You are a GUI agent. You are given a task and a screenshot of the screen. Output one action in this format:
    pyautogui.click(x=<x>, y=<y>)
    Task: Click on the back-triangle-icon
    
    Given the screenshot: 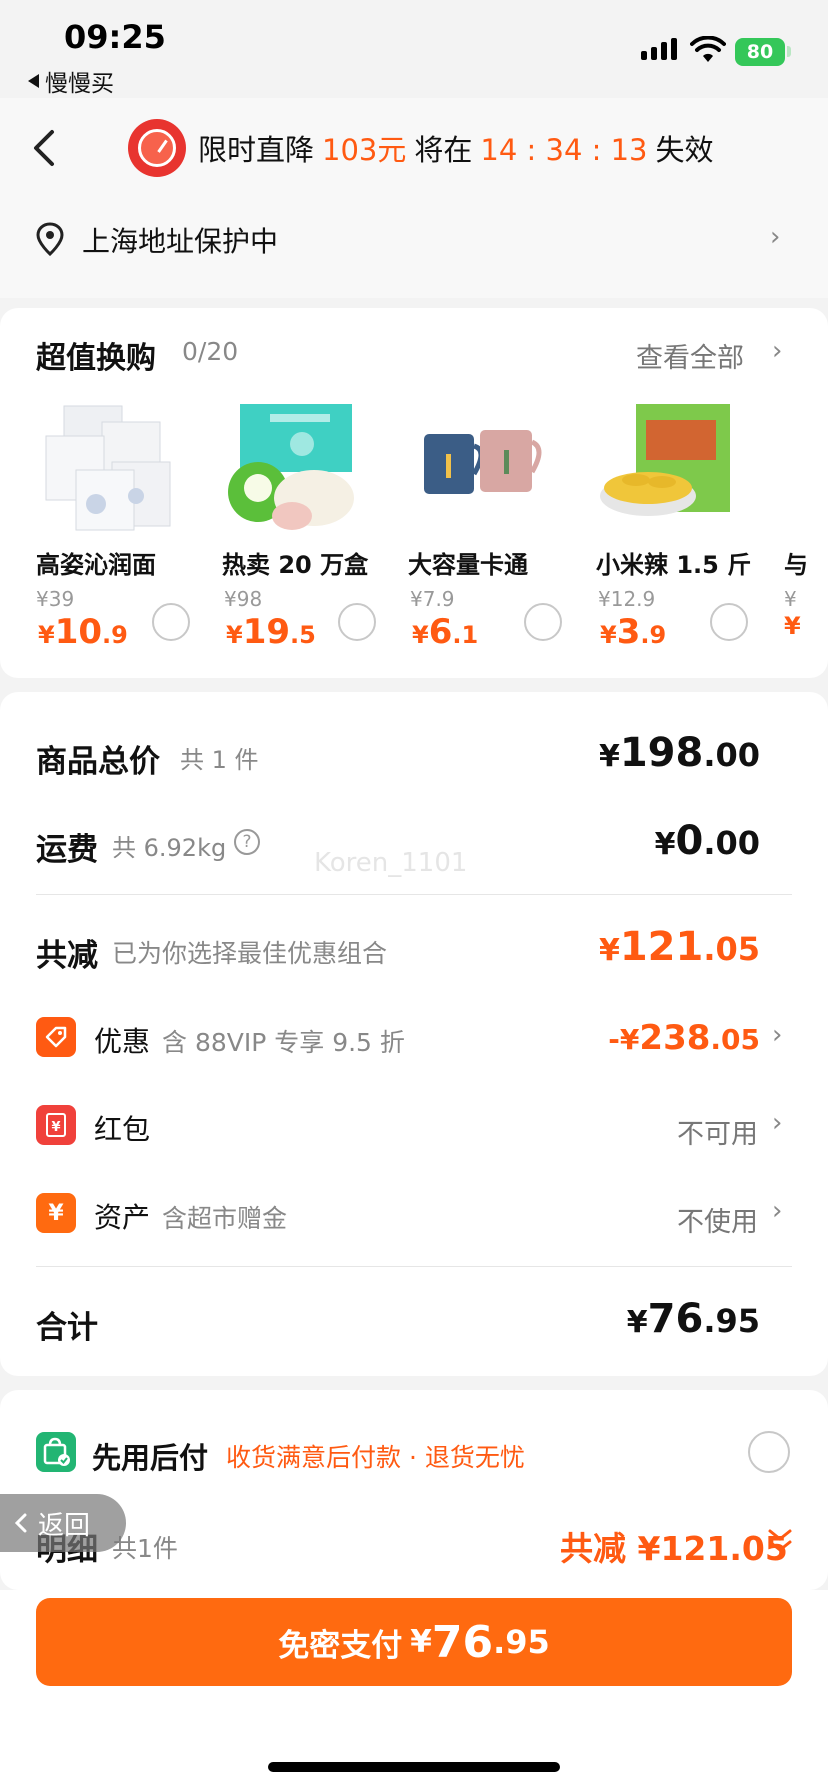 What is the action you would take?
    pyautogui.click(x=33, y=81)
    